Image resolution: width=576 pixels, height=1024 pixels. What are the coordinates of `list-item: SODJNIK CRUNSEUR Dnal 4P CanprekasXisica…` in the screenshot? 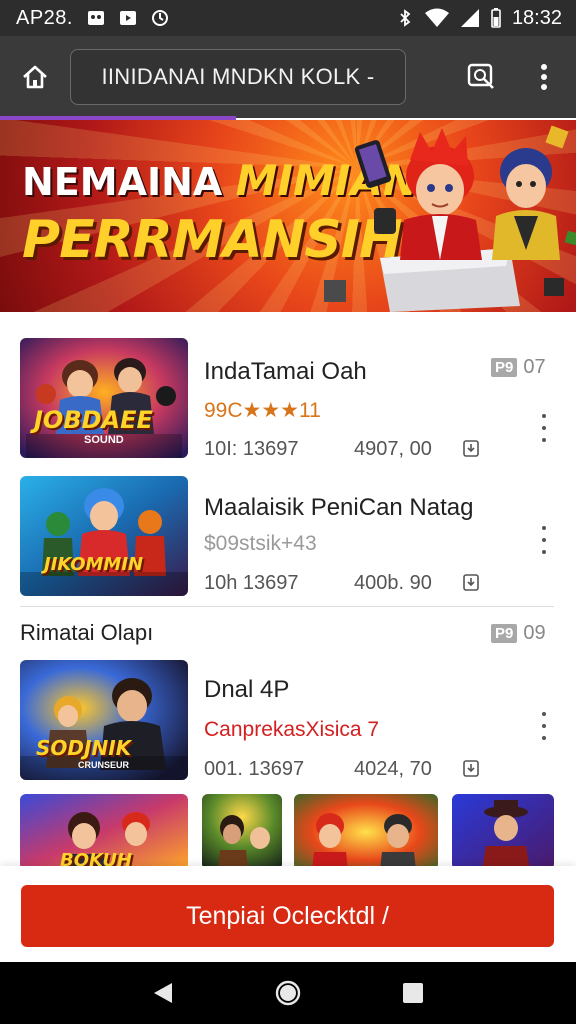 It's located at (288, 721).